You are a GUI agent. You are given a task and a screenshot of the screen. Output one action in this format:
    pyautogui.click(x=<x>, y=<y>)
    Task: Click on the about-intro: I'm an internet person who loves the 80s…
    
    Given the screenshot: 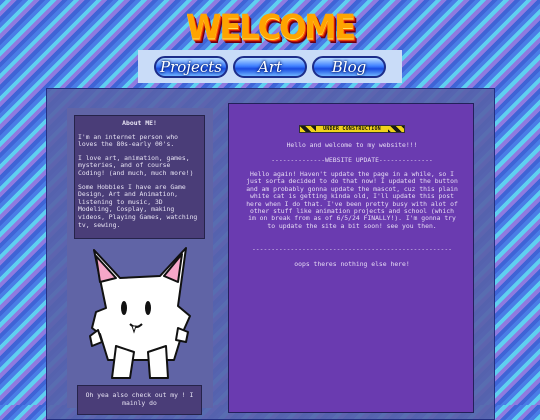 What is the action you would take?
    pyautogui.click(x=128, y=140)
    